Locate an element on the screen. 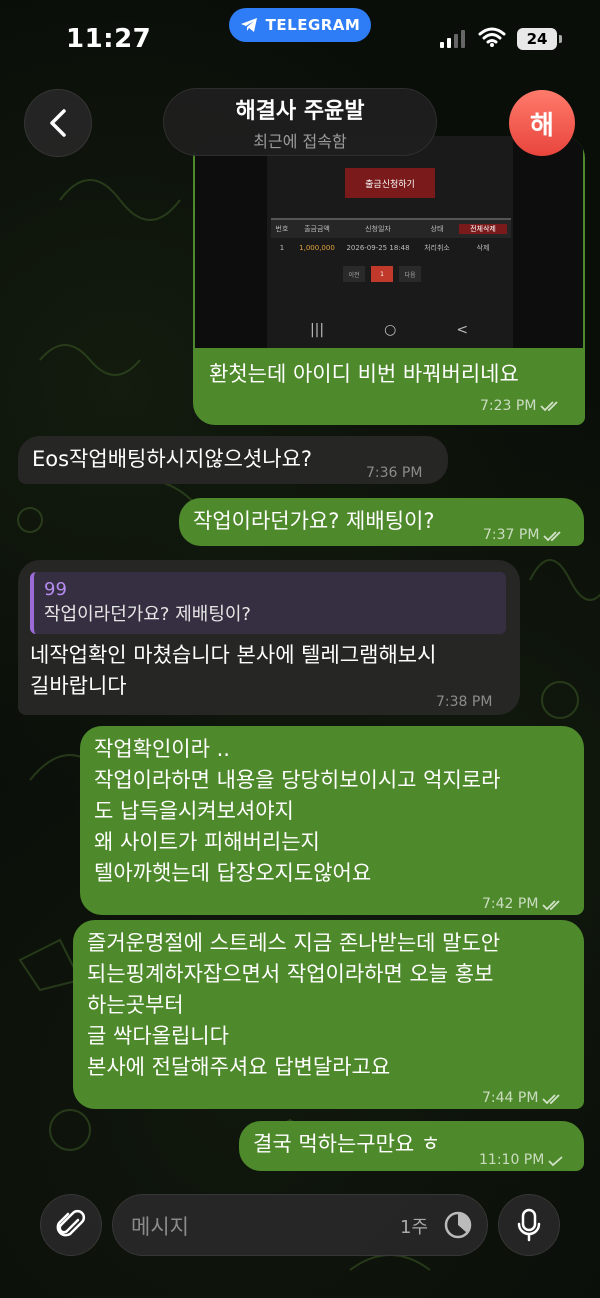 This screenshot has width=600, height=1298. message-text: 작업이라던가요? 제배팅이? is located at coordinates (314, 521).